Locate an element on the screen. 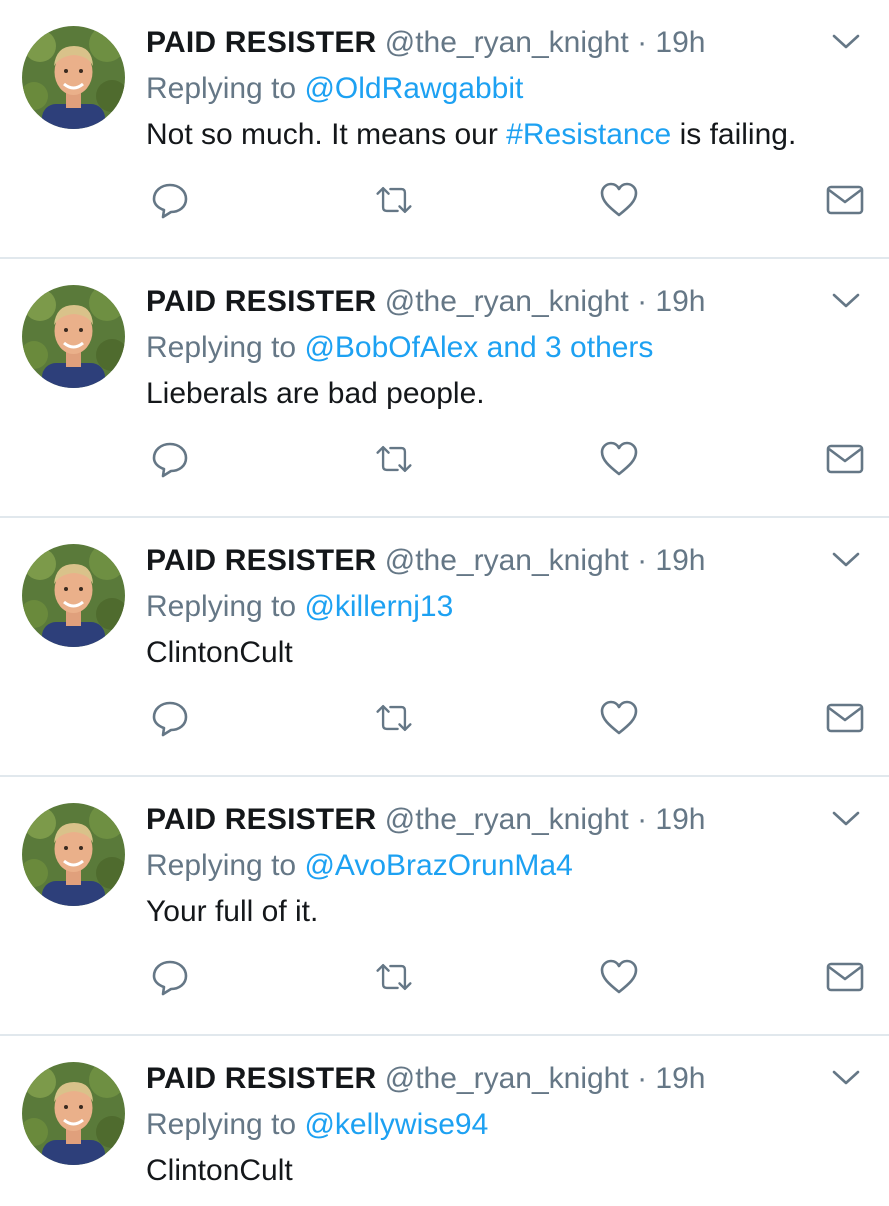  replying-to: Replying to @AvoBrazOrunMa4 is located at coordinates (359, 866).